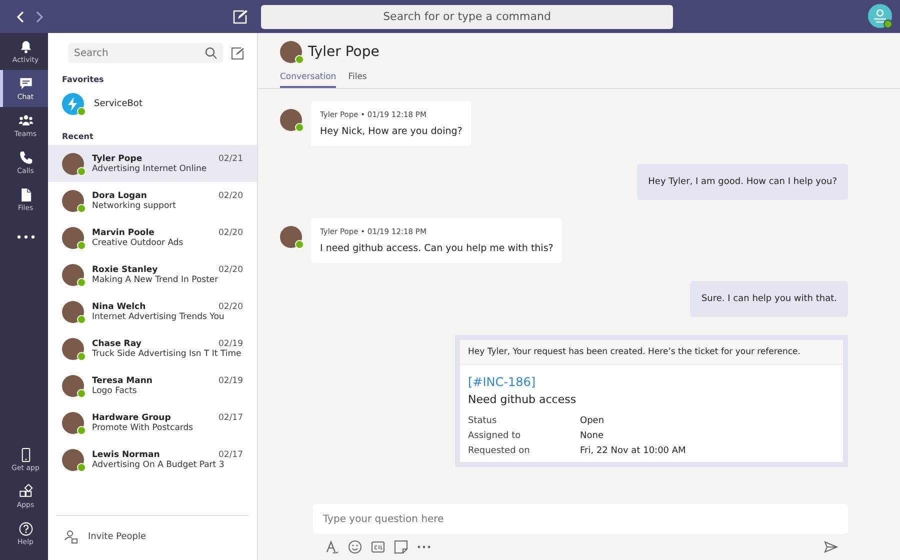  Describe the element at coordinates (25, 236) in the screenshot. I see `ellipsis-icon` at that location.